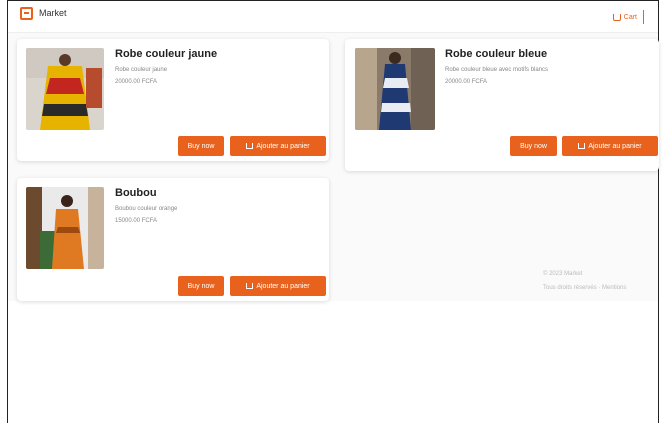  What do you see at coordinates (53, 13) in the screenshot?
I see `brand-name: Market` at bounding box center [53, 13].